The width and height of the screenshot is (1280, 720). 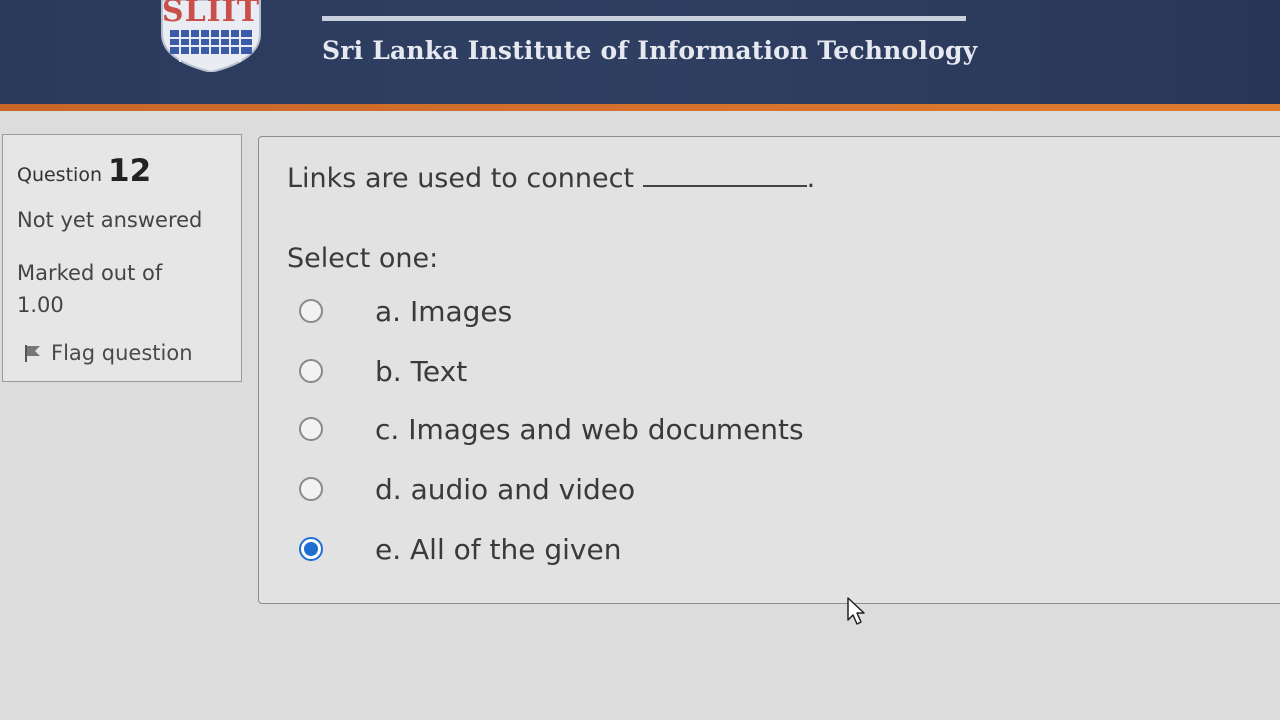 I want to click on flag-question-label: Flag question, so click(x=122, y=353).